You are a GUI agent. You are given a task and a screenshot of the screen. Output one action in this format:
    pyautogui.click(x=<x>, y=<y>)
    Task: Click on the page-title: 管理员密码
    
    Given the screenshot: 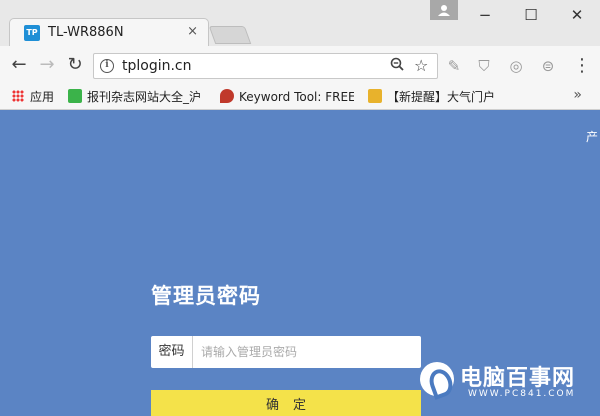 What is the action you would take?
    pyautogui.click(x=206, y=296)
    